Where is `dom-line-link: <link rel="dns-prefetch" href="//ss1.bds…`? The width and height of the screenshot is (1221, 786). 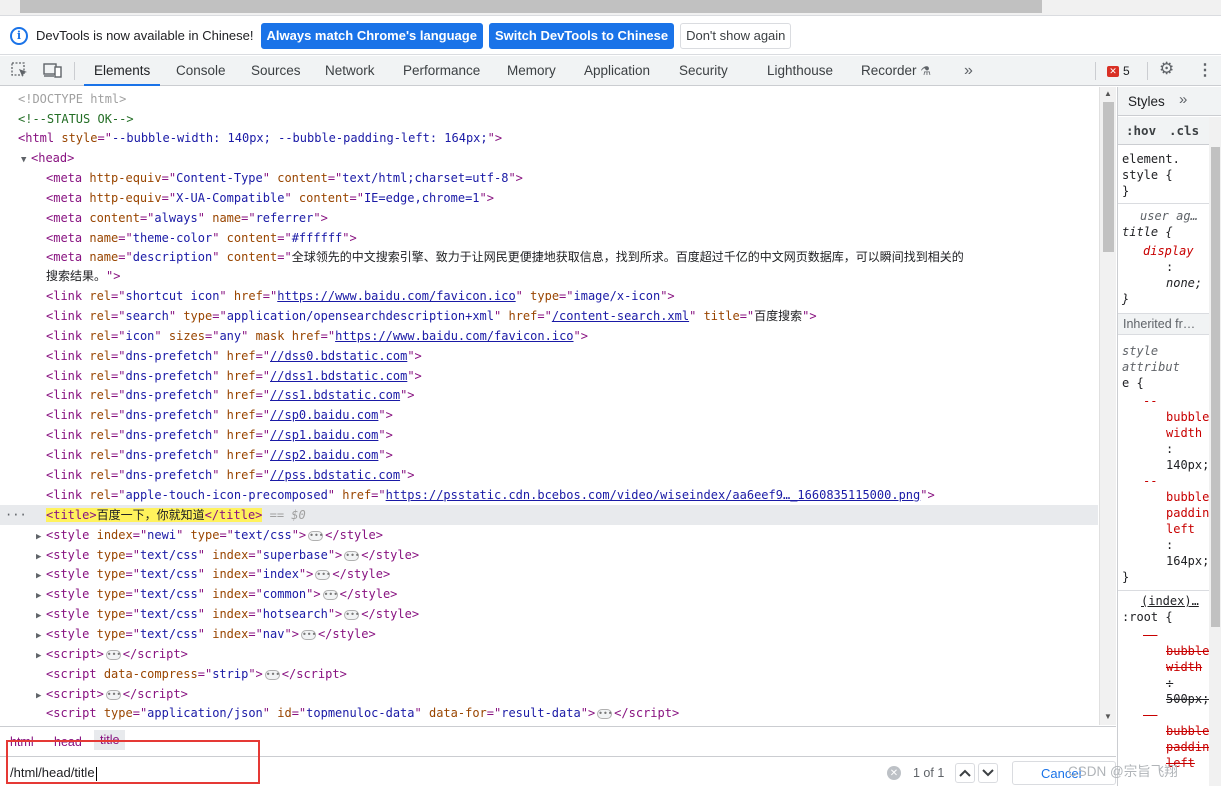
dom-line-link: <link rel="dns-prefetch" href="//ss1.bds… is located at coordinates (549, 395).